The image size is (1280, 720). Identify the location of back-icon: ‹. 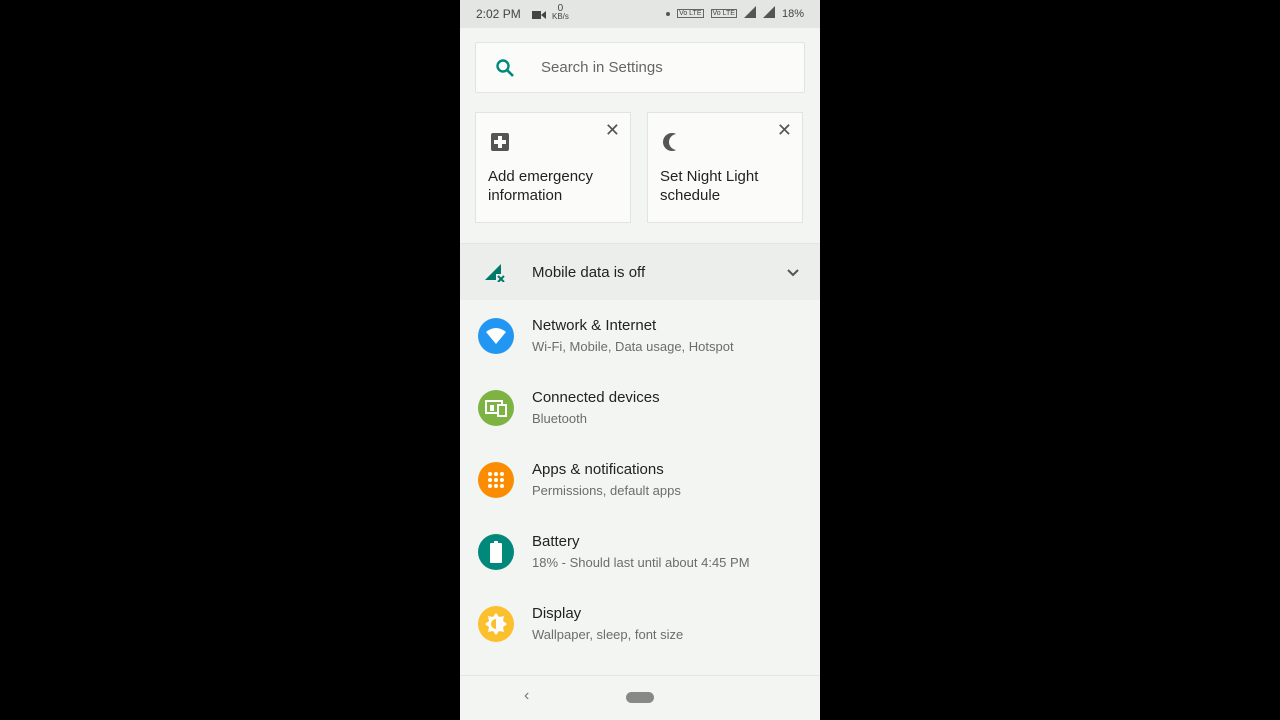
(526, 696).